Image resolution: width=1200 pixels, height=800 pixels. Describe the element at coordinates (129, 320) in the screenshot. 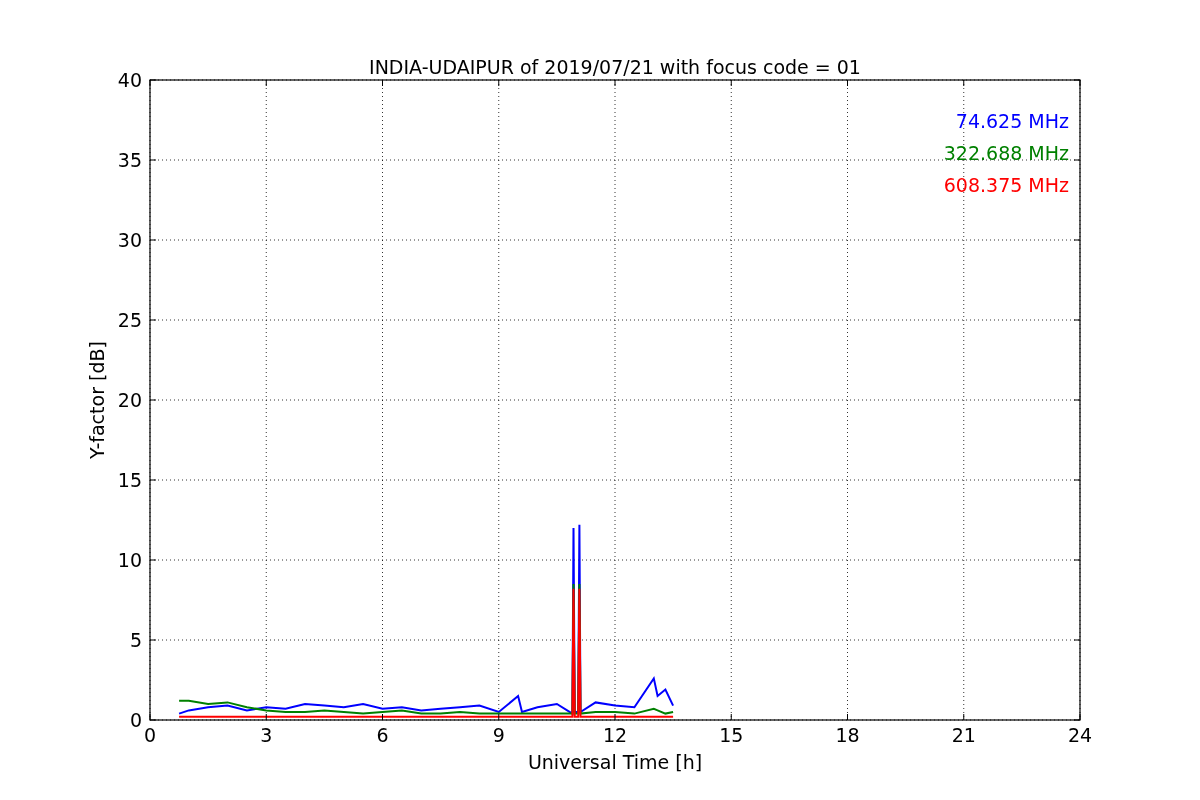

I see `y-tick-label: 25` at that location.